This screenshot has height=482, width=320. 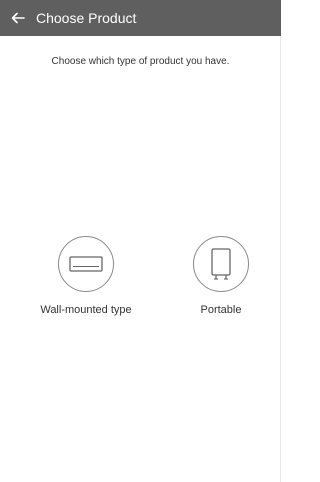 I want to click on portable-option: Portable, so click(x=221, y=276).